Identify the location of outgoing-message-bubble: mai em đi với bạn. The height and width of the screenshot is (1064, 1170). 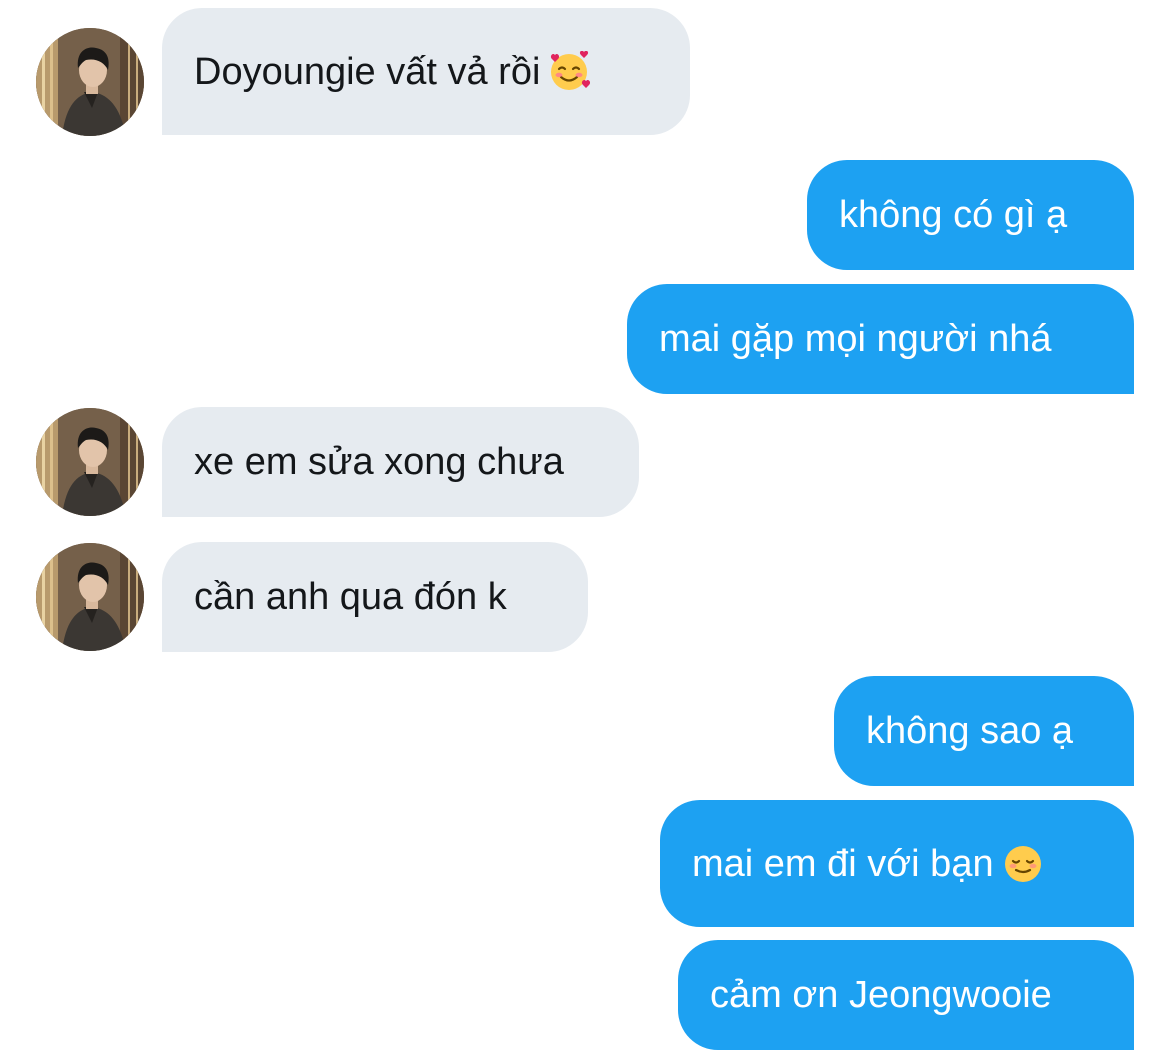
(897, 863).